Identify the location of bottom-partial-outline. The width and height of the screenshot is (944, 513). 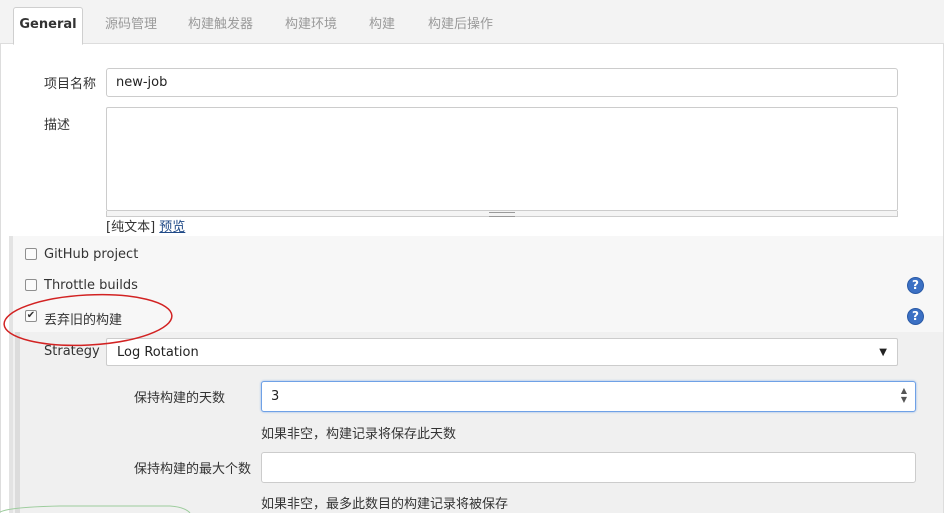
(95, 509).